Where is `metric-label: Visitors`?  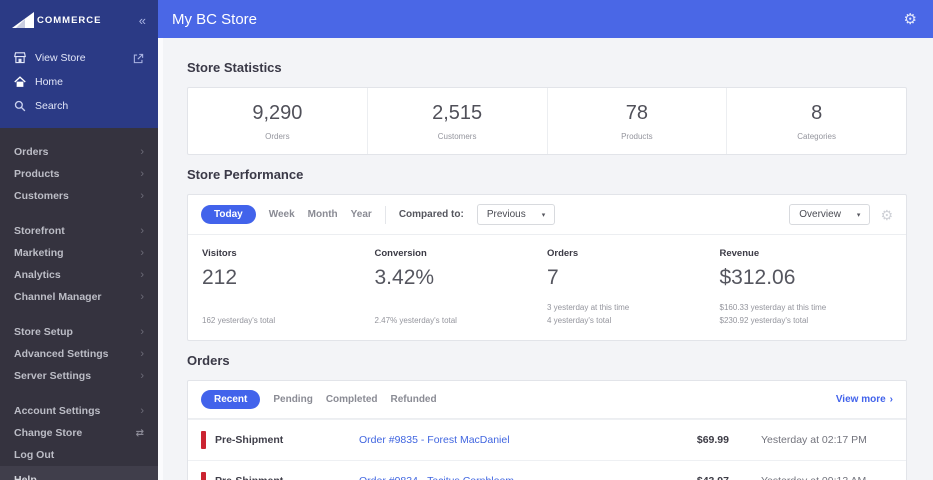 metric-label: Visitors is located at coordinates (219, 253).